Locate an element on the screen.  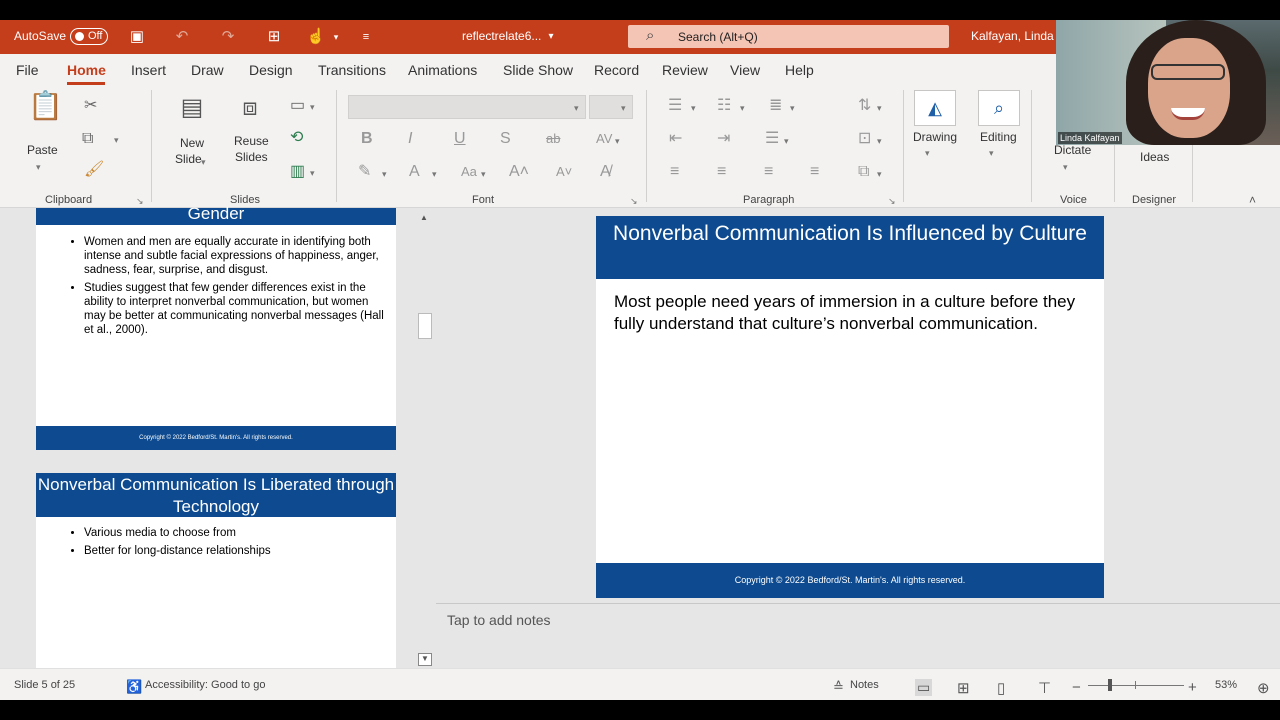
thumbnail-scrollbar: ▲ ▼ is located at coordinates (425, 438).